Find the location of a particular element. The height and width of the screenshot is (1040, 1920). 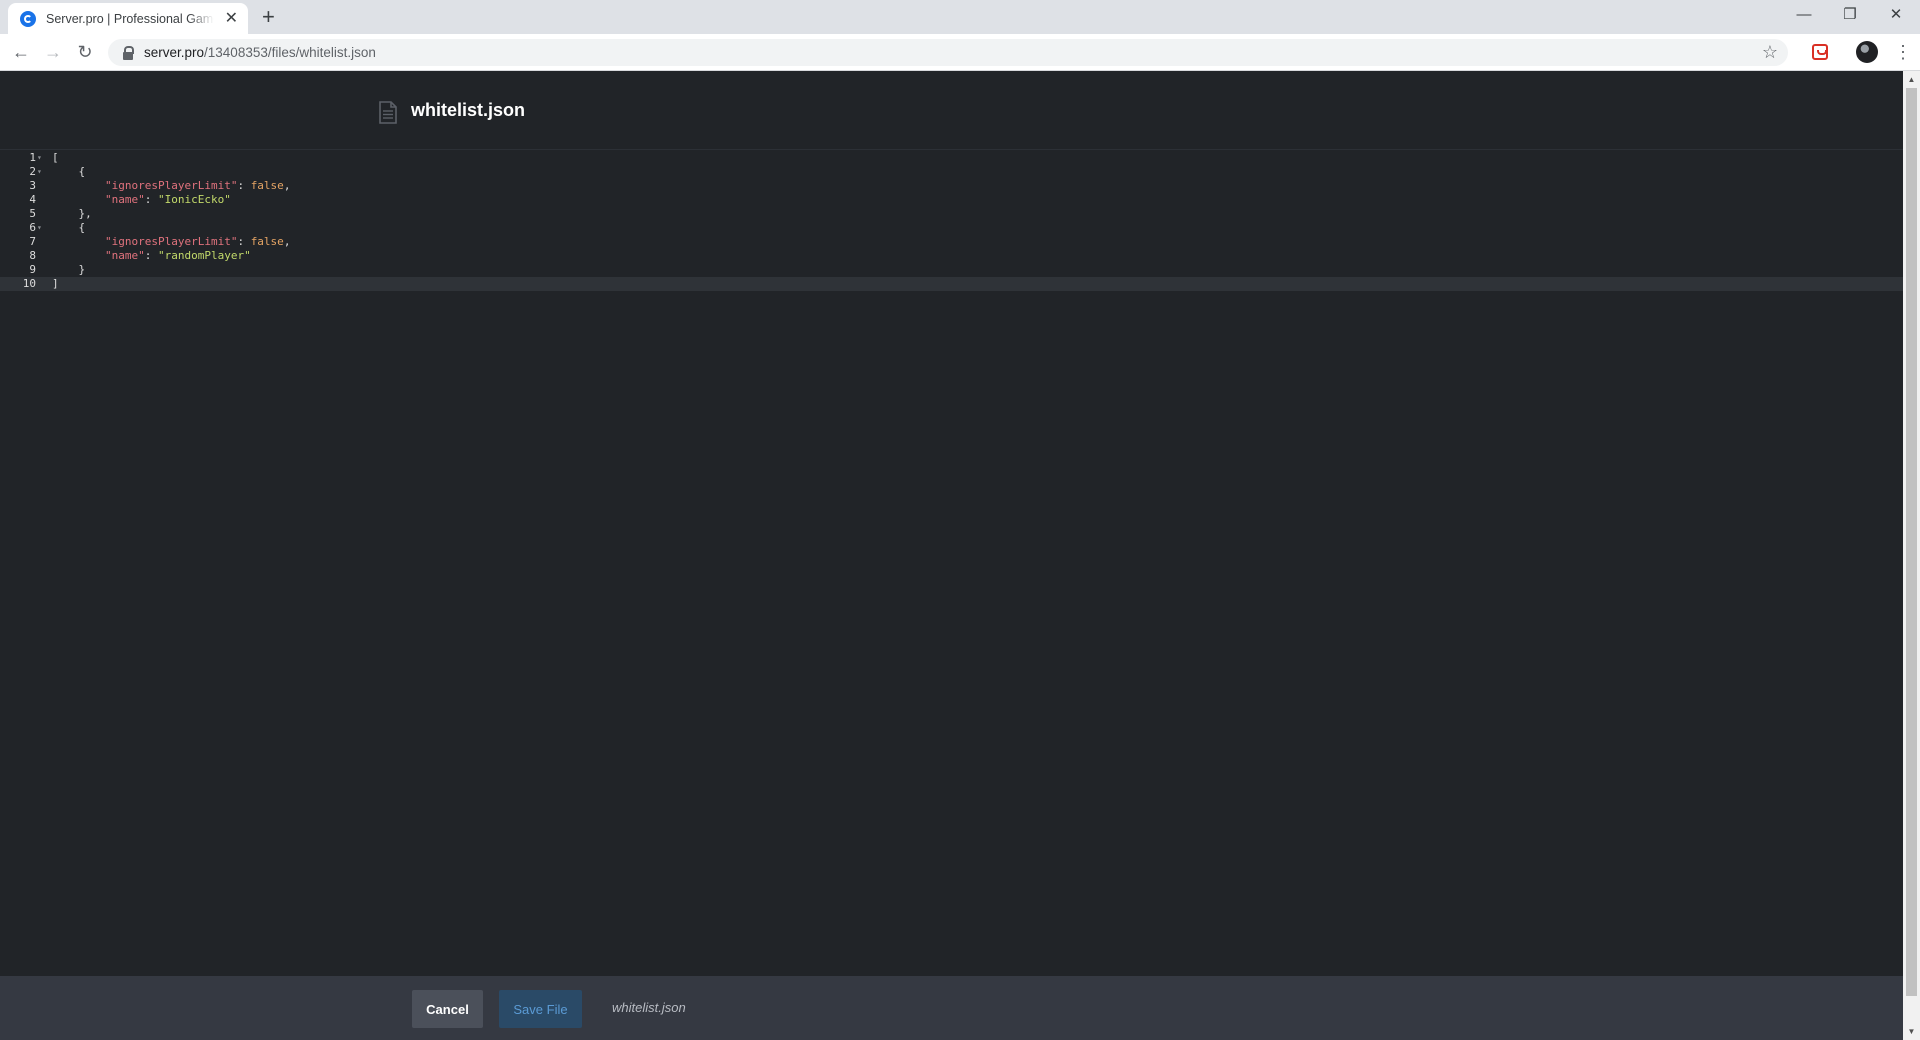

code-token: ] is located at coordinates (55, 283).